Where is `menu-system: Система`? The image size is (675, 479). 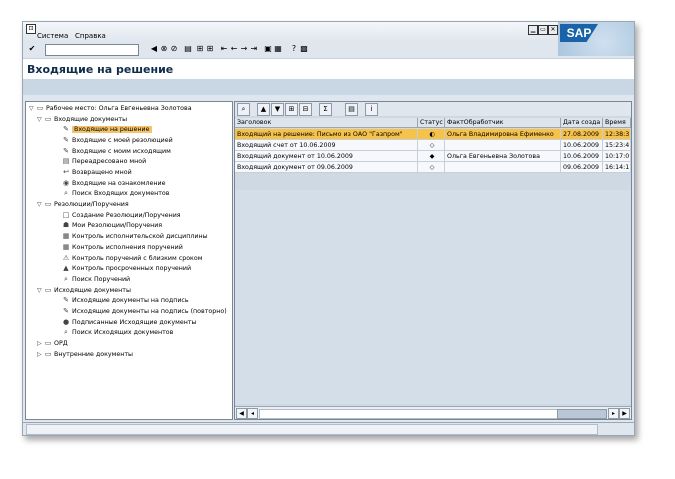
menu-system: Система is located at coordinates (52, 36).